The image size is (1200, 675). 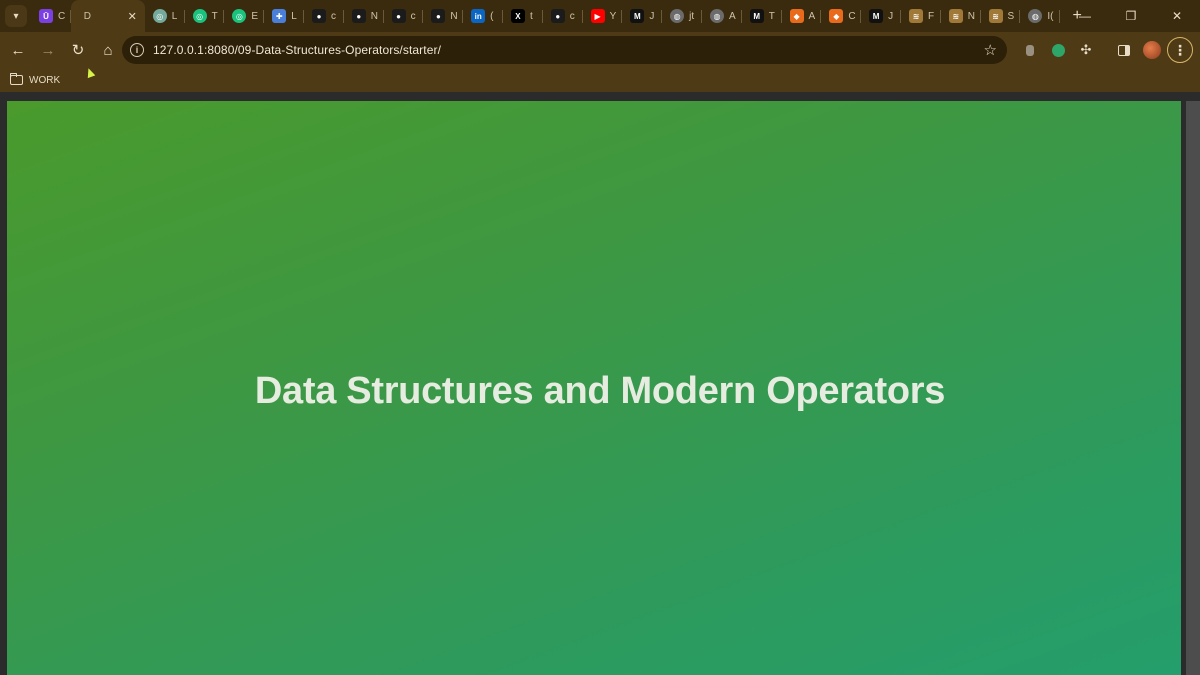 I want to click on x-icon: X, so click(x=517, y=16).